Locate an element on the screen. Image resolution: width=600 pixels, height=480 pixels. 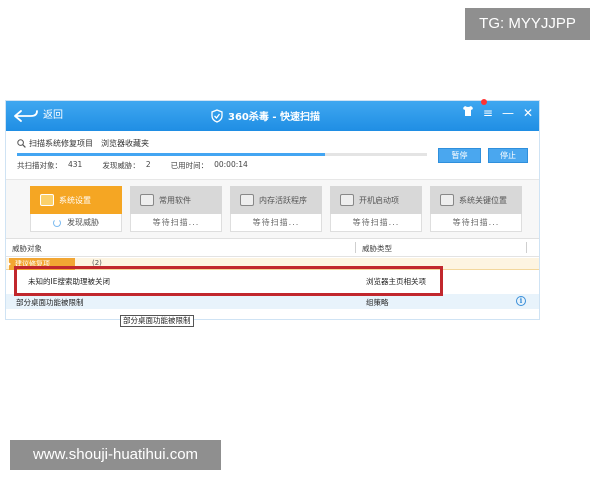
threat-type: 组策略 is located at coordinates (377, 302).